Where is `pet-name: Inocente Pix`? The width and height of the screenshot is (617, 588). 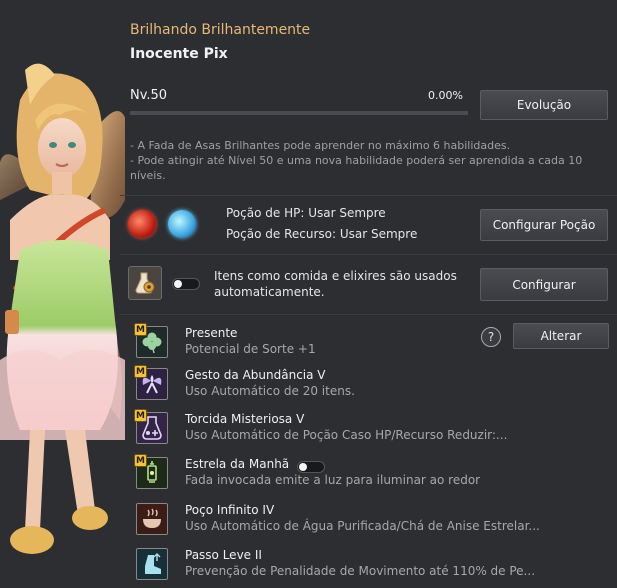 pet-name: Inocente Pix is located at coordinates (179, 54).